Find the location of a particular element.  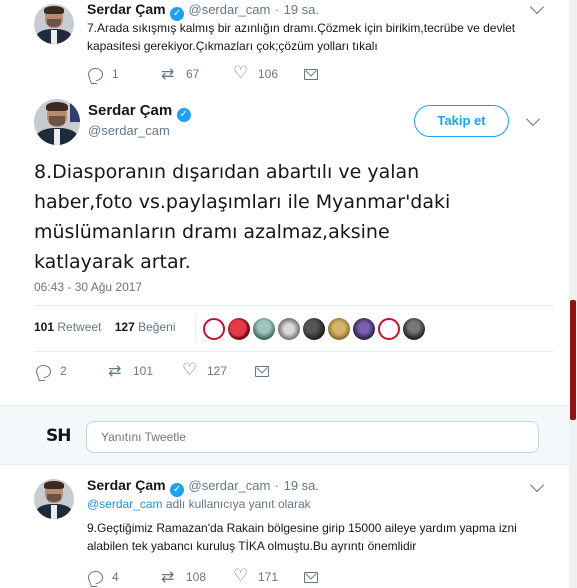

like-button: 127 is located at coordinates (218, 370).